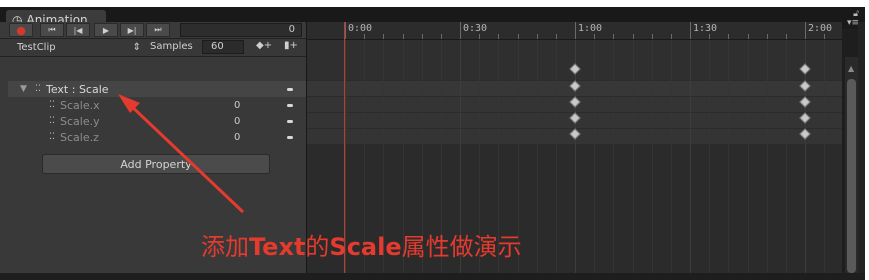 The height and width of the screenshot is (280, 869). Describe the element at coordinates (317, 247) in the screenshot. I see `annotation-mid: 的` at that location.